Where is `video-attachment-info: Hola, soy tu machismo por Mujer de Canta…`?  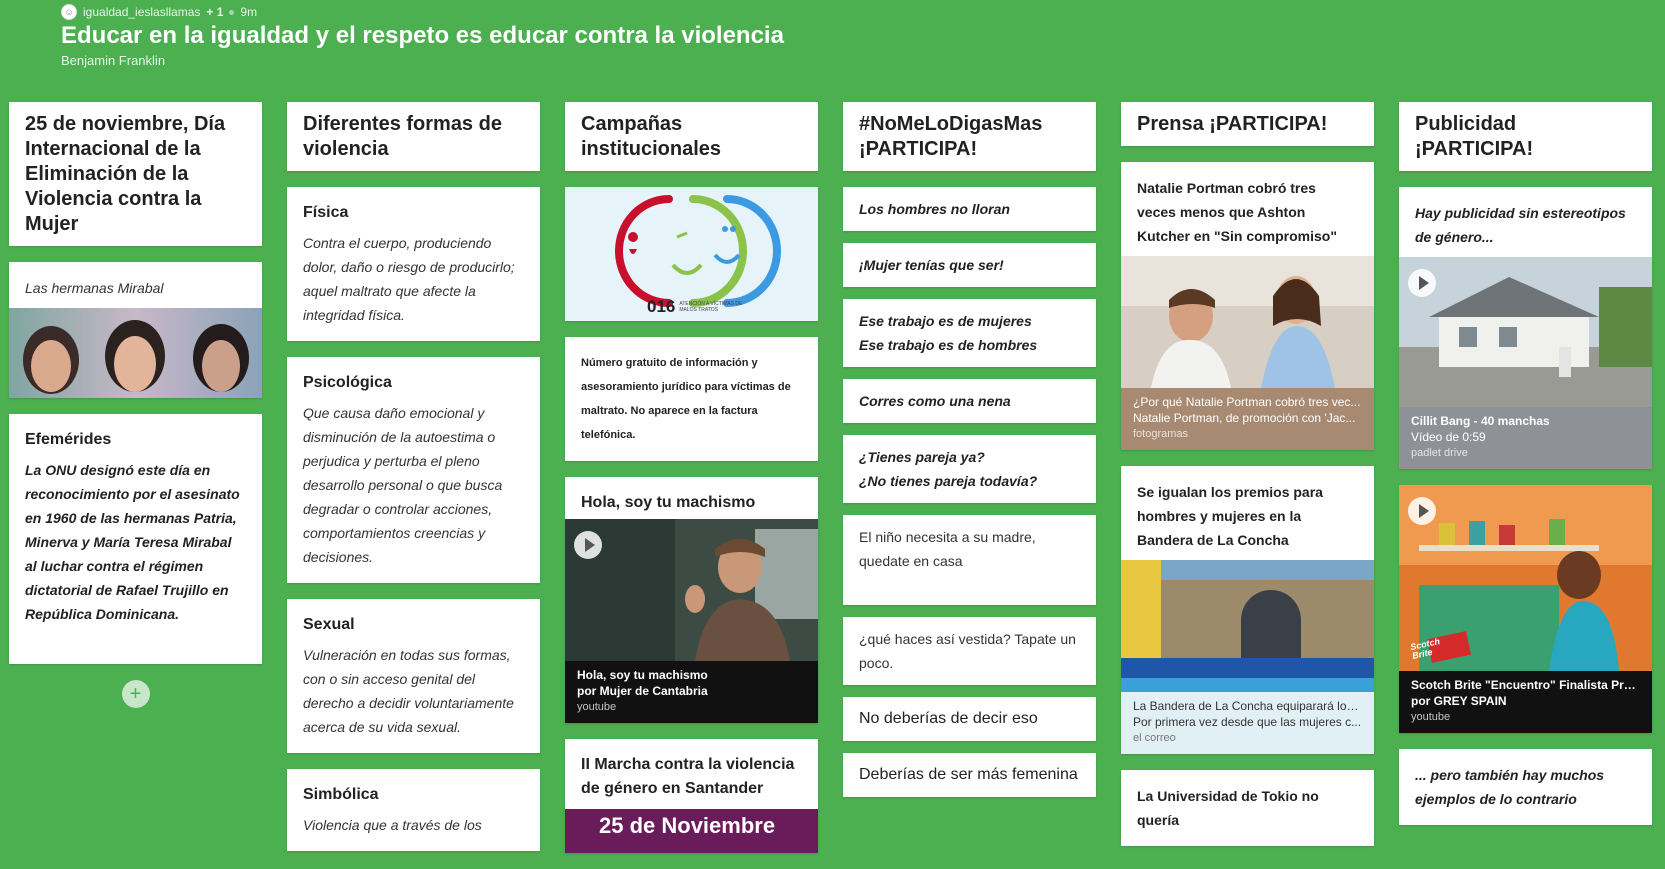 video-attachment-info: Hola, soy tu machismo por Mujer de Canta… is located at coordinates (691, 692).